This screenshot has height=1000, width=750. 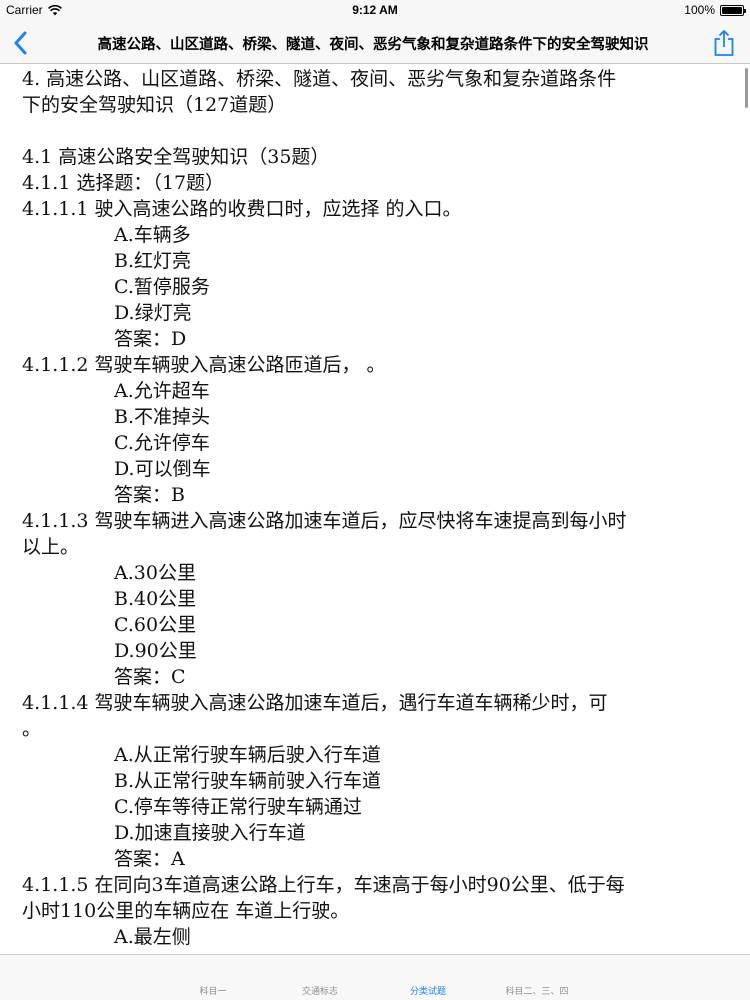 I want to click on heading-line: 4. 高速公路、山区道路、桥梁、隧道、夜间、恶劣气象和复杂道路条件, so click(x=319, y=79).